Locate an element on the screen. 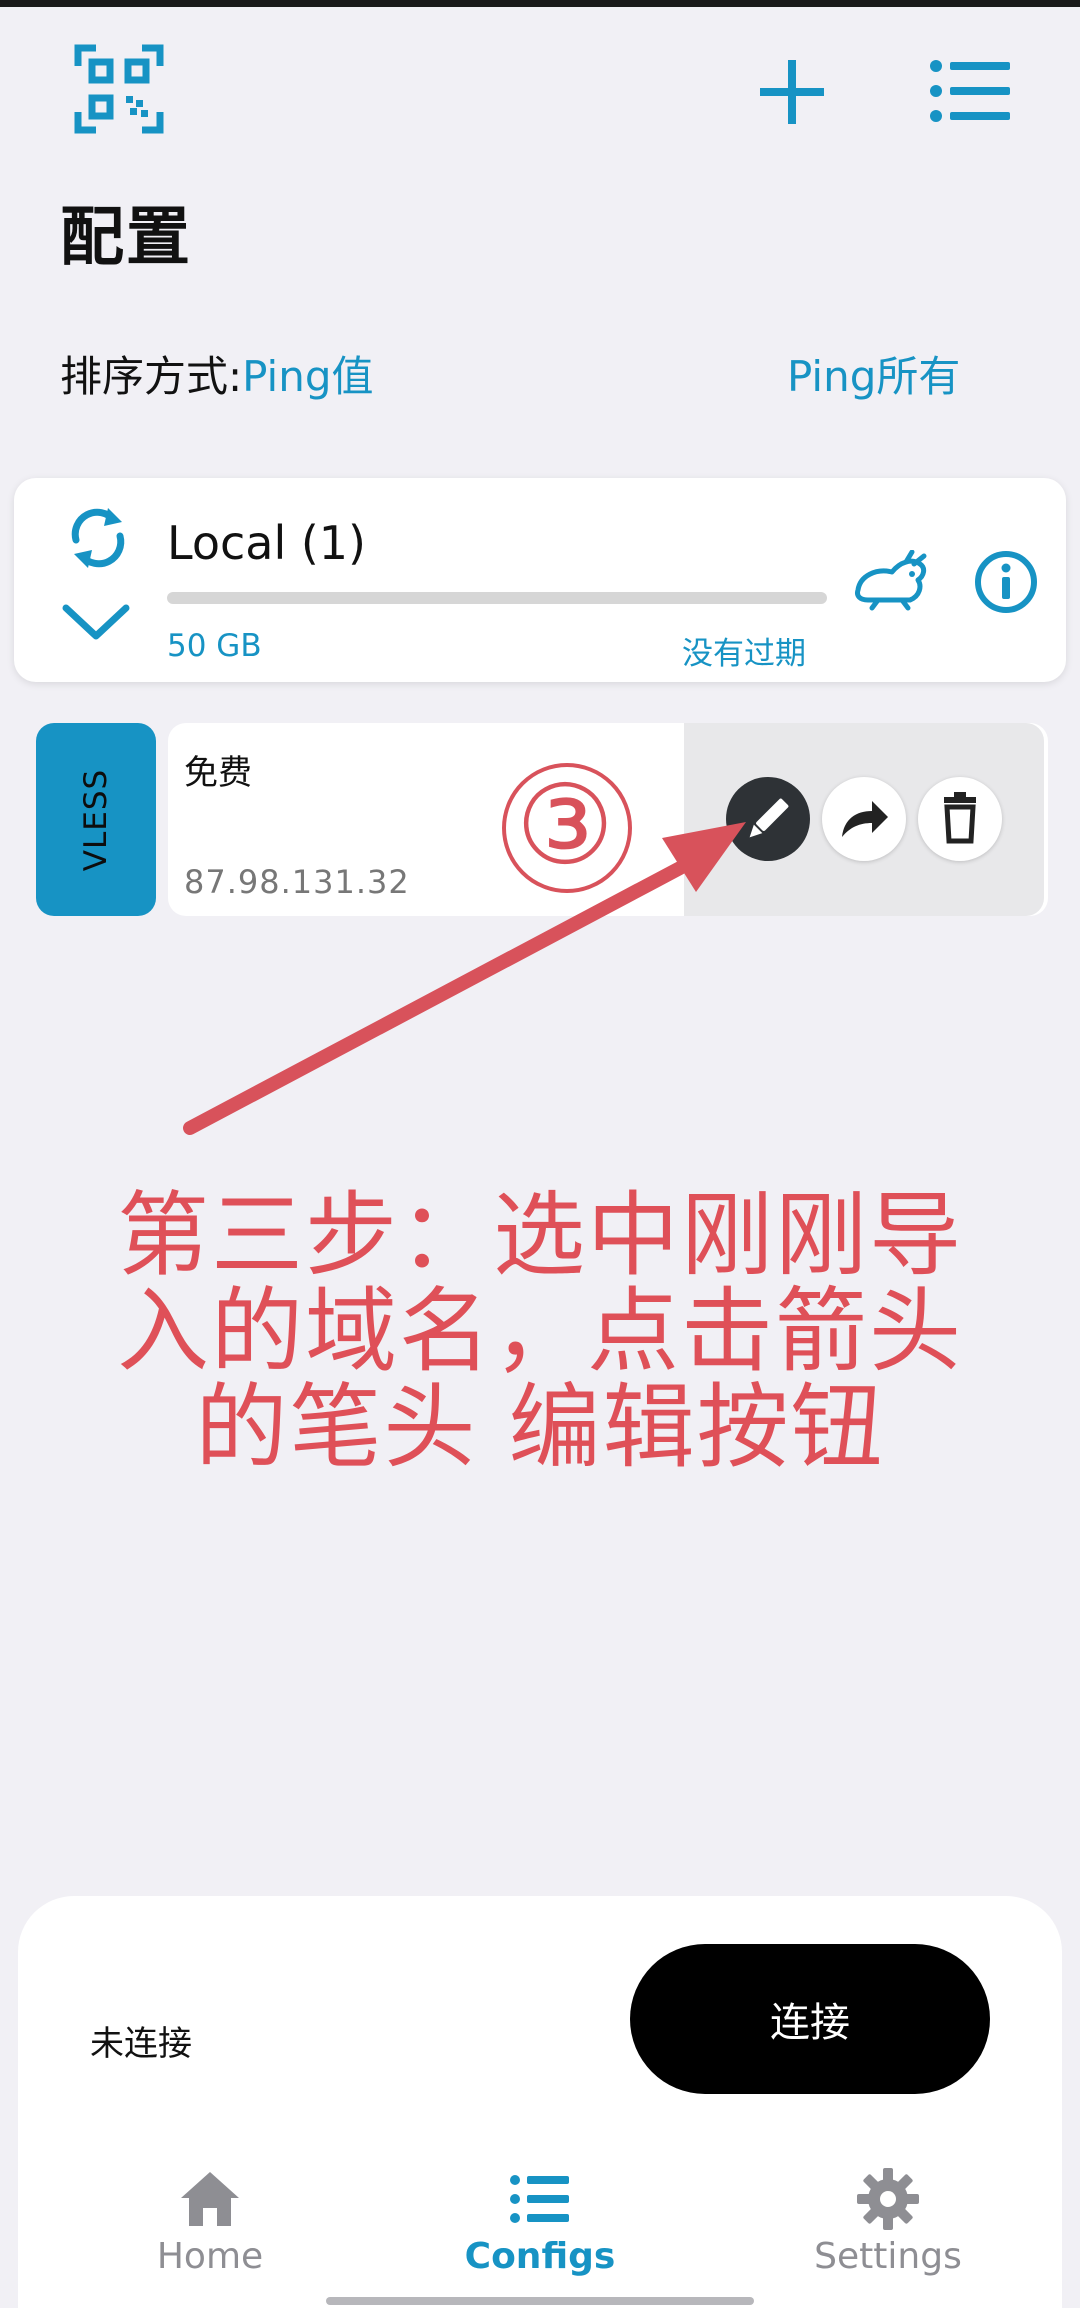 The height and width of the screenshot is (2308, 1080). nav-home-label: Home is located at coordinates (210, 2256).